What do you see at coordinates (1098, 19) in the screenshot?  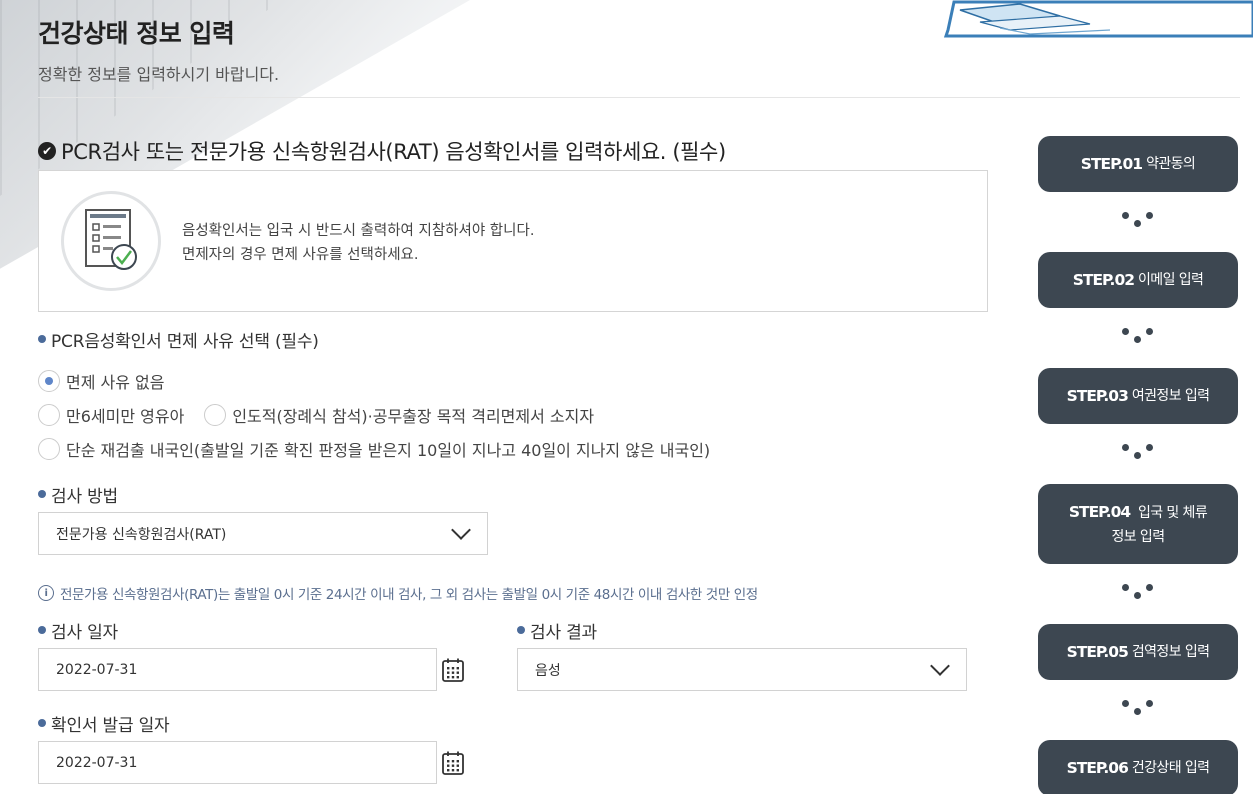 I see `book-illustration` at bounding box center [1098, 19].